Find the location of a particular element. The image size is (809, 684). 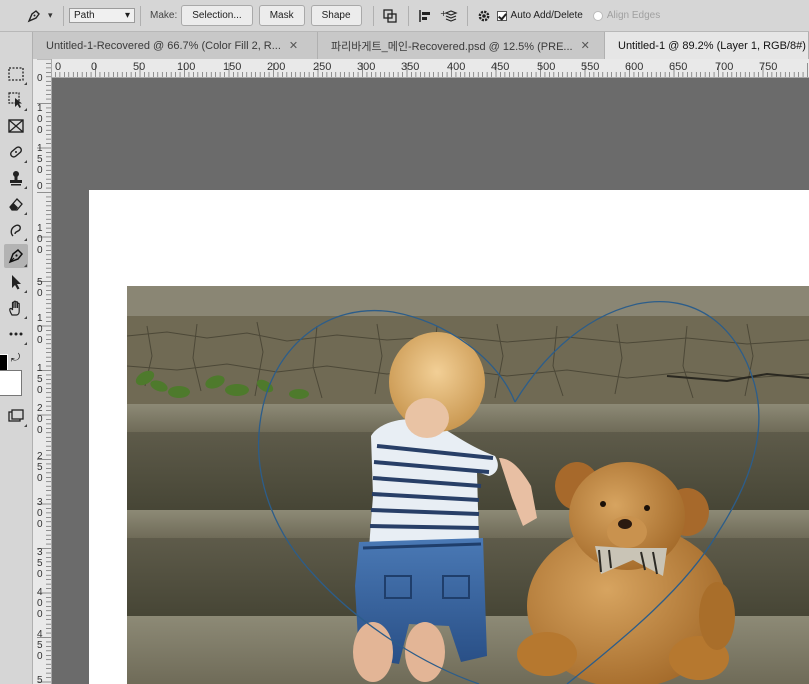

tab-untitled-1: Untitled-1 @ 89.2% (Layer 1, RGB/8#) is located at coordinates (707, 45).